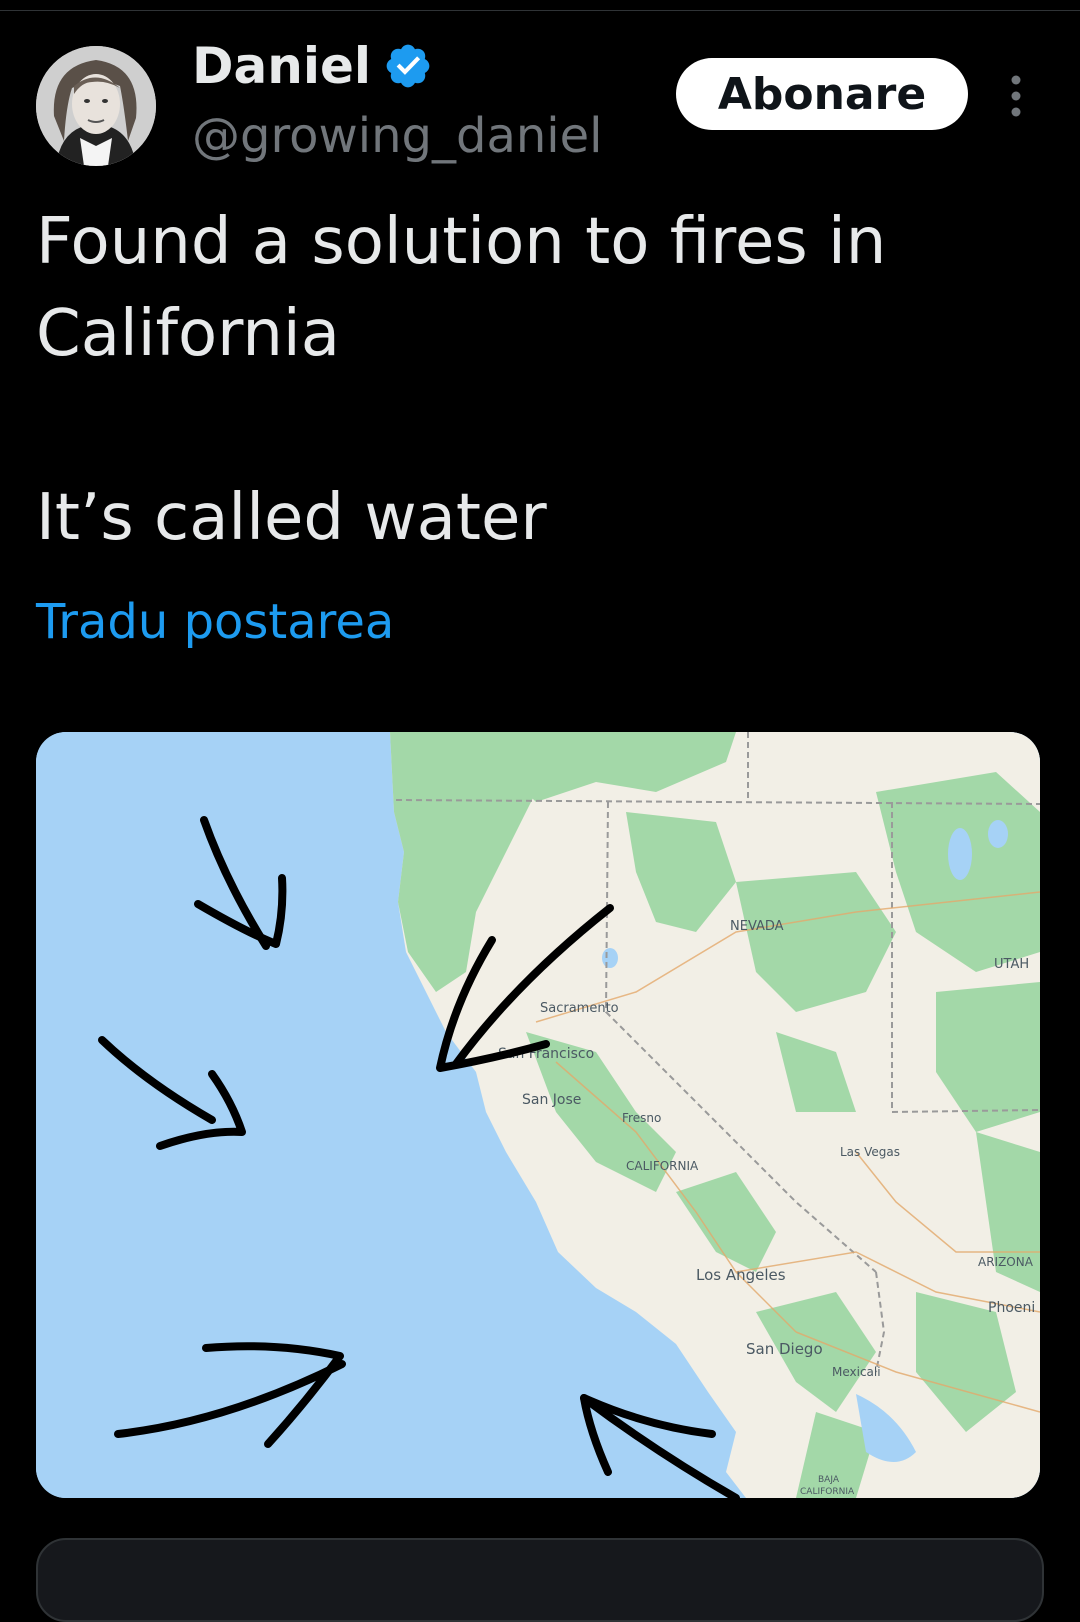 The width and height of the screenshot is (1080, 1622). I want to click on author-display-name: Daniel, so click(281, 66).